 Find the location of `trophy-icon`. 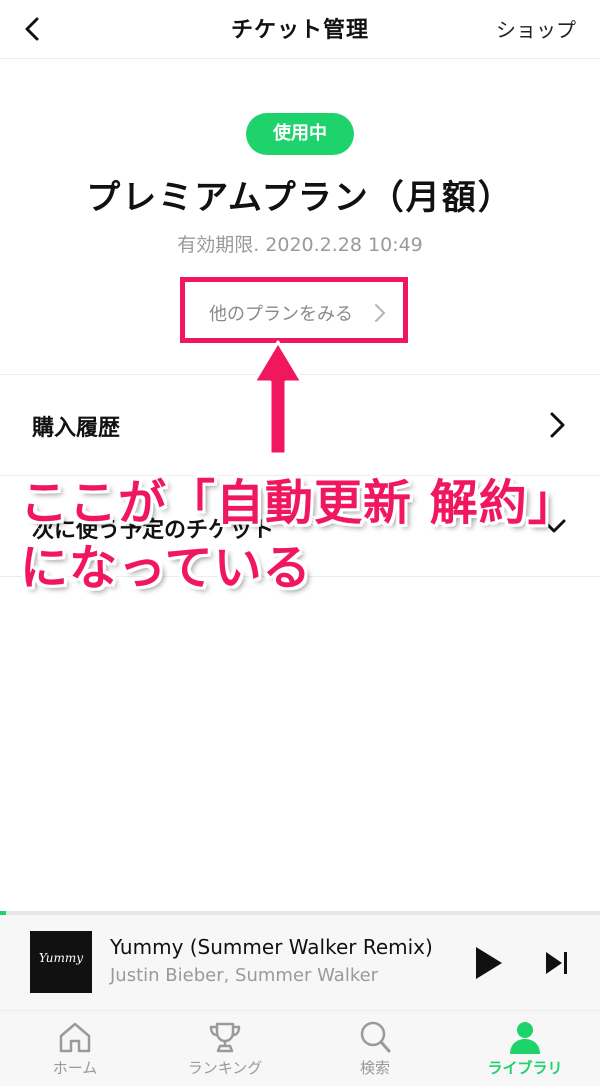

trophy-icon is located at coordinates (225, 1037).